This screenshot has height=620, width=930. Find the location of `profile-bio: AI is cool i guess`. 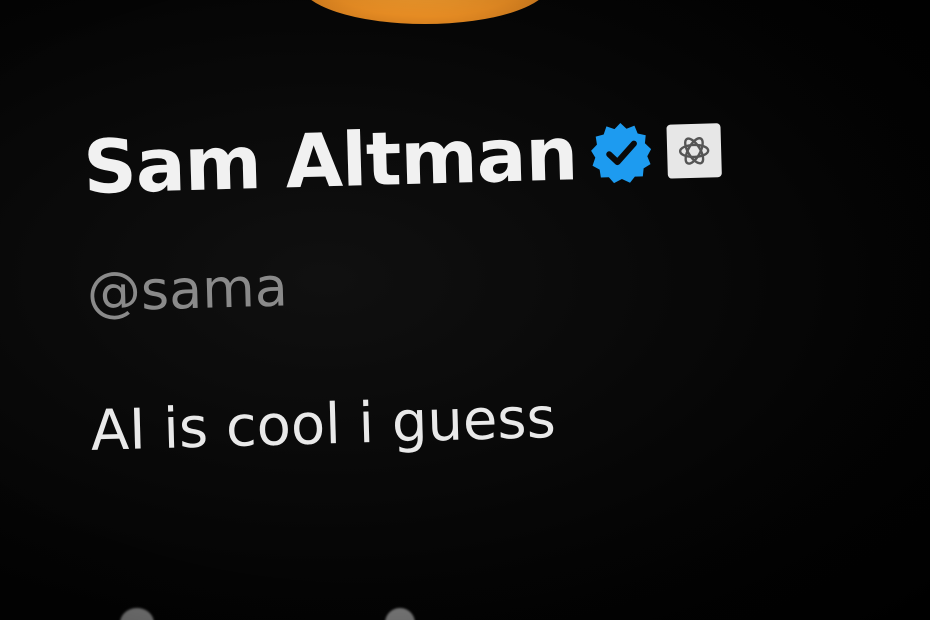

profile-bio: AI is cool i guess is located at coordinates (323, 424).